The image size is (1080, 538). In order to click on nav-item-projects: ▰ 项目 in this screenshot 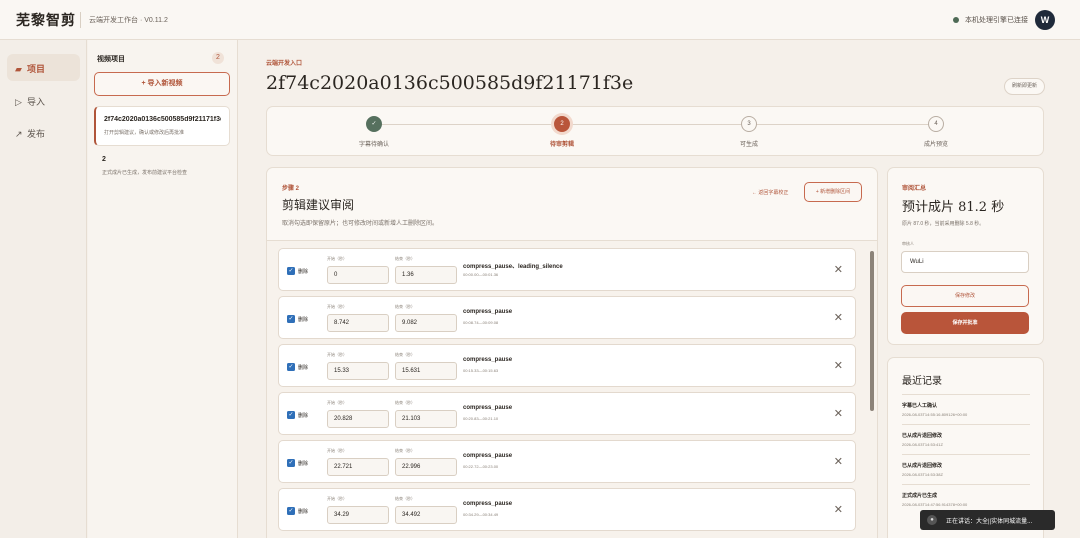, I will do `click(43, 67)`.